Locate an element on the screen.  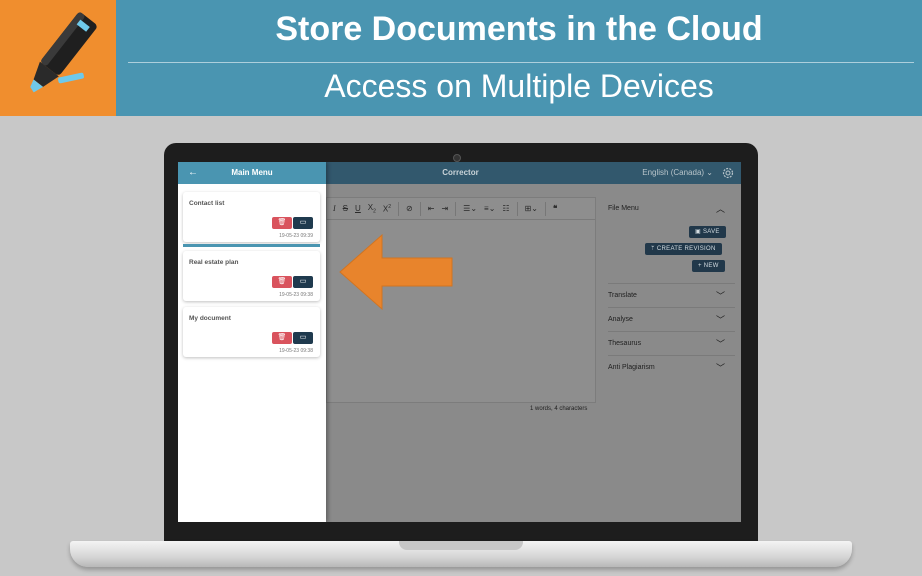
numbered-list-icon: ≡⌄ is located at coordinates (489, 208).